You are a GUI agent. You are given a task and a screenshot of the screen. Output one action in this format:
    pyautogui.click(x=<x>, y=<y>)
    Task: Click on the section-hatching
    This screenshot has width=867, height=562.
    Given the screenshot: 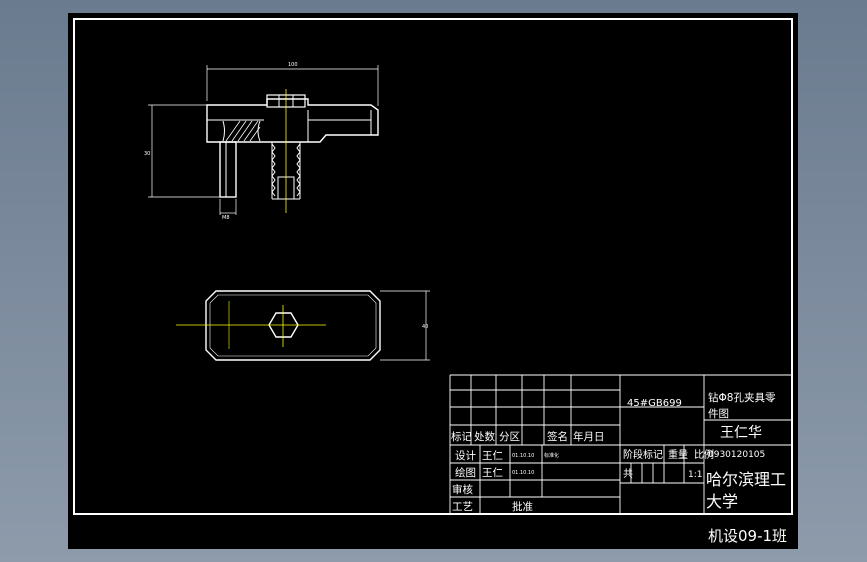 What is the action you would take?
    pyautogui.click(x=243, y=131)
    